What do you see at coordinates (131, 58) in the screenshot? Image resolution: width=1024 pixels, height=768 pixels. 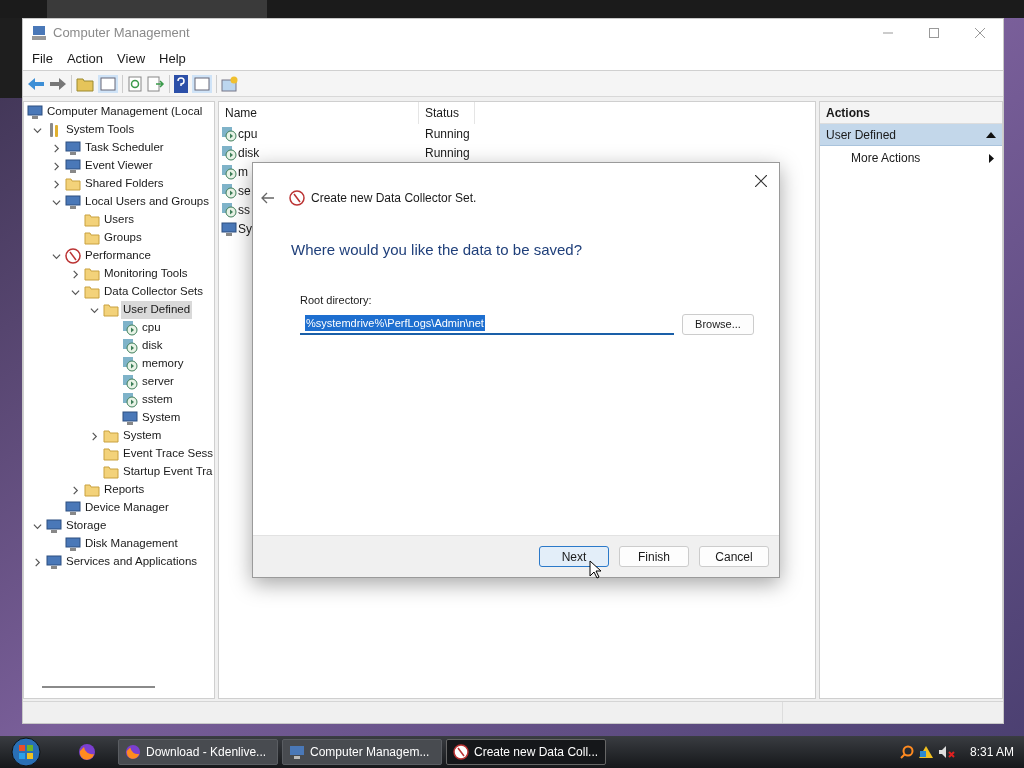 I see `menu-item: View` at bounding box center [131, 58].